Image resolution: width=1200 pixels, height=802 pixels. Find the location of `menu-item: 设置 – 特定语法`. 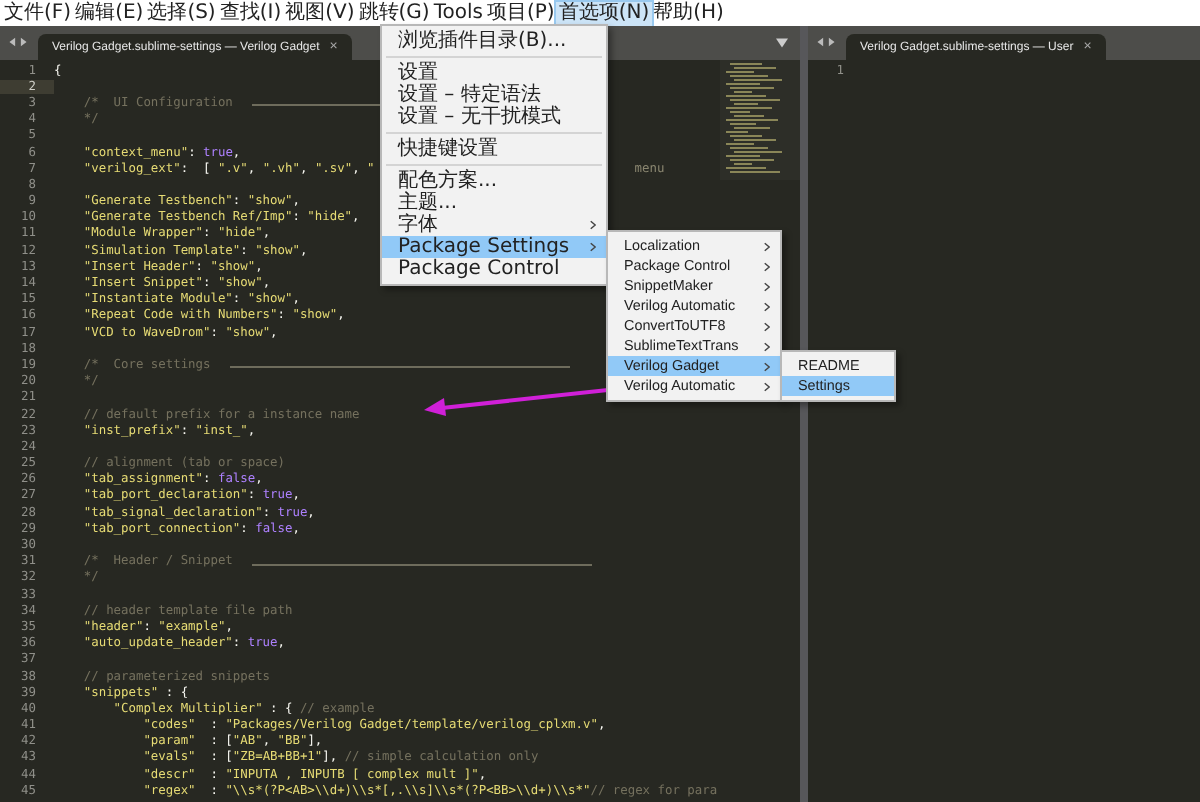

menu-item: 设置 – 特定语法 is located at coordinates (494, 95).